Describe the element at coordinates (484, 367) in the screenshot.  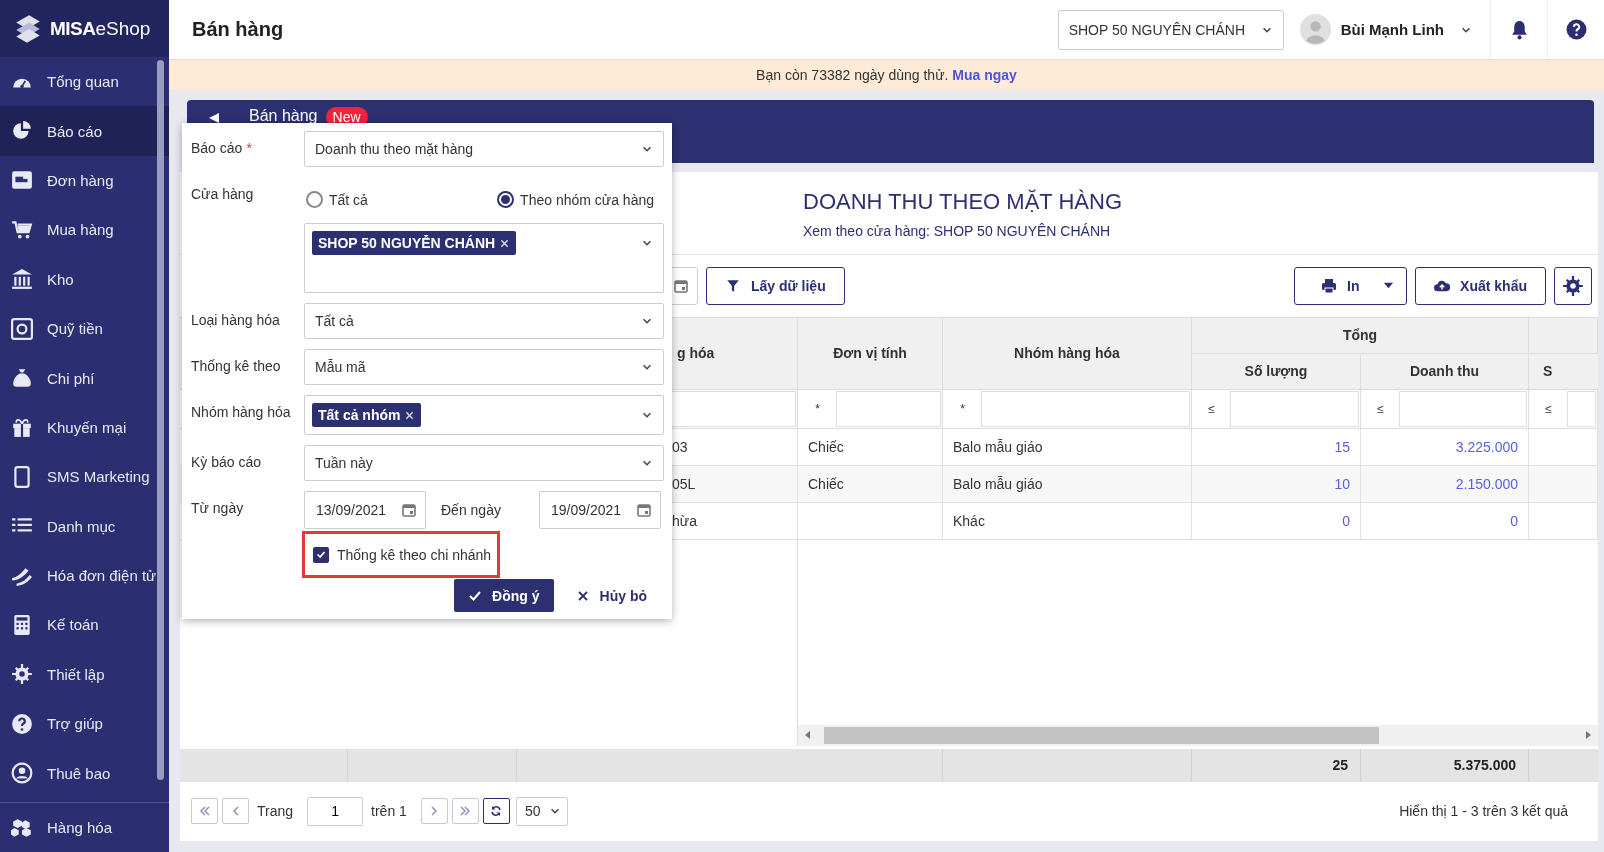
I see `dropdown-field: Mẫu mã` at that location.